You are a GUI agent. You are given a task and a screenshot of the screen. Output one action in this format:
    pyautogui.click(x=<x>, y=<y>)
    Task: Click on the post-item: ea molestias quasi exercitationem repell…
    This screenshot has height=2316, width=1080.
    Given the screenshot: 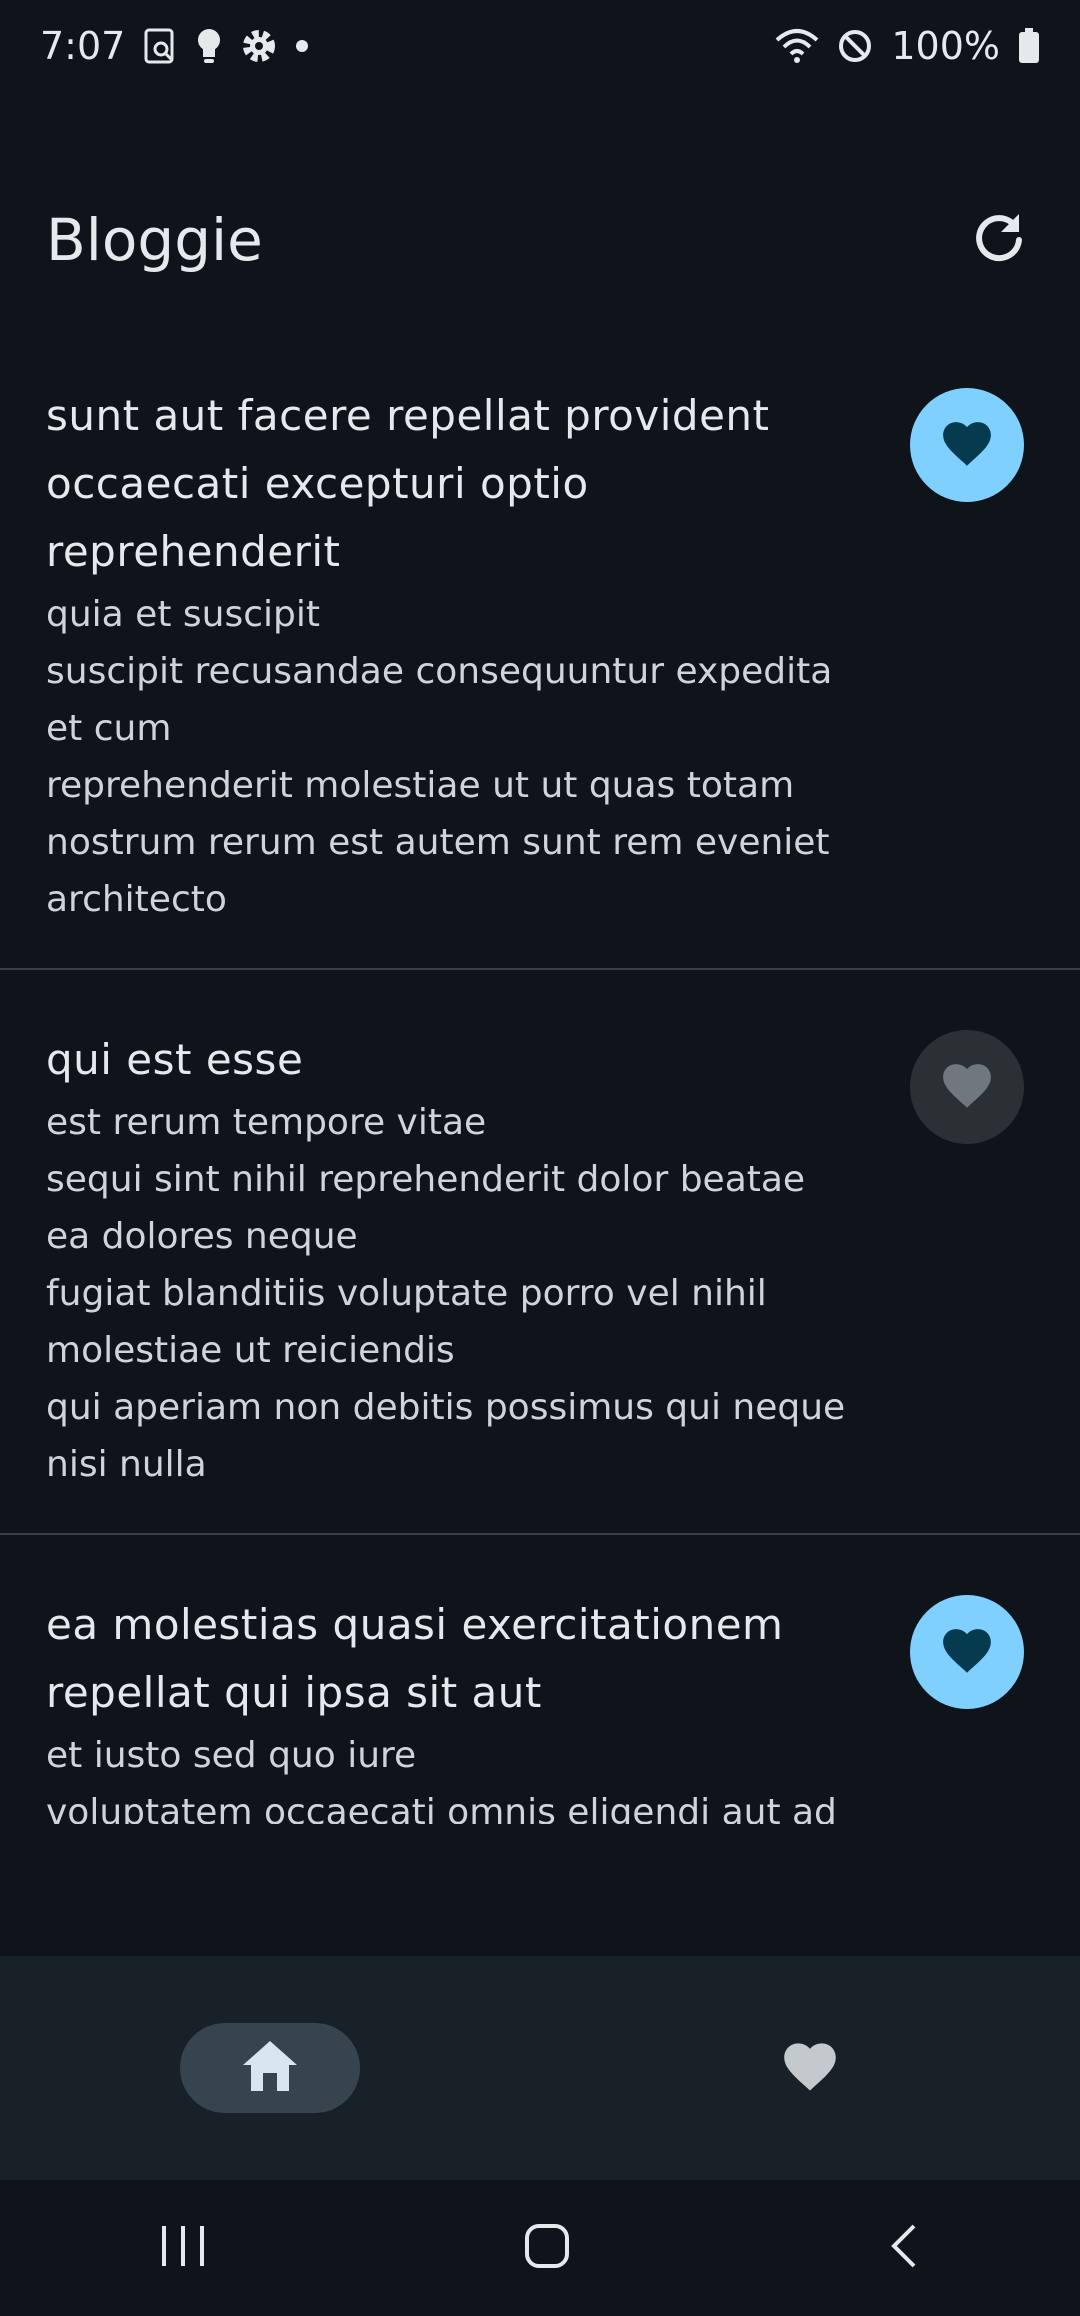 What is the action you would take?
    pyautogui.click(x=540, y=1679)
    